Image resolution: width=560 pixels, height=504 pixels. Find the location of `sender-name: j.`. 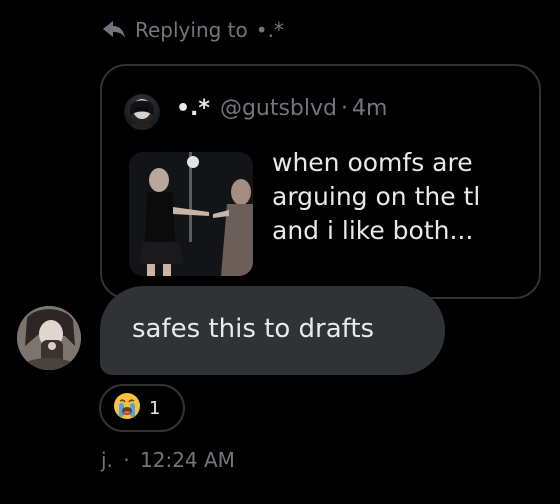

sender-name: j. is located at coordinates (107, 460).